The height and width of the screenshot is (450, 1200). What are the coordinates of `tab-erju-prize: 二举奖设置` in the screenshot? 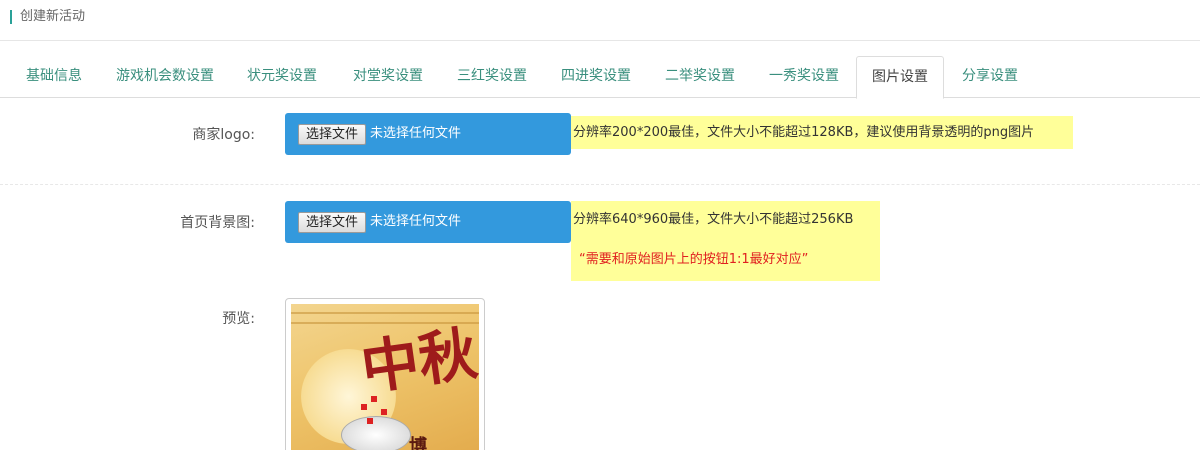 It's located at (700, 77).